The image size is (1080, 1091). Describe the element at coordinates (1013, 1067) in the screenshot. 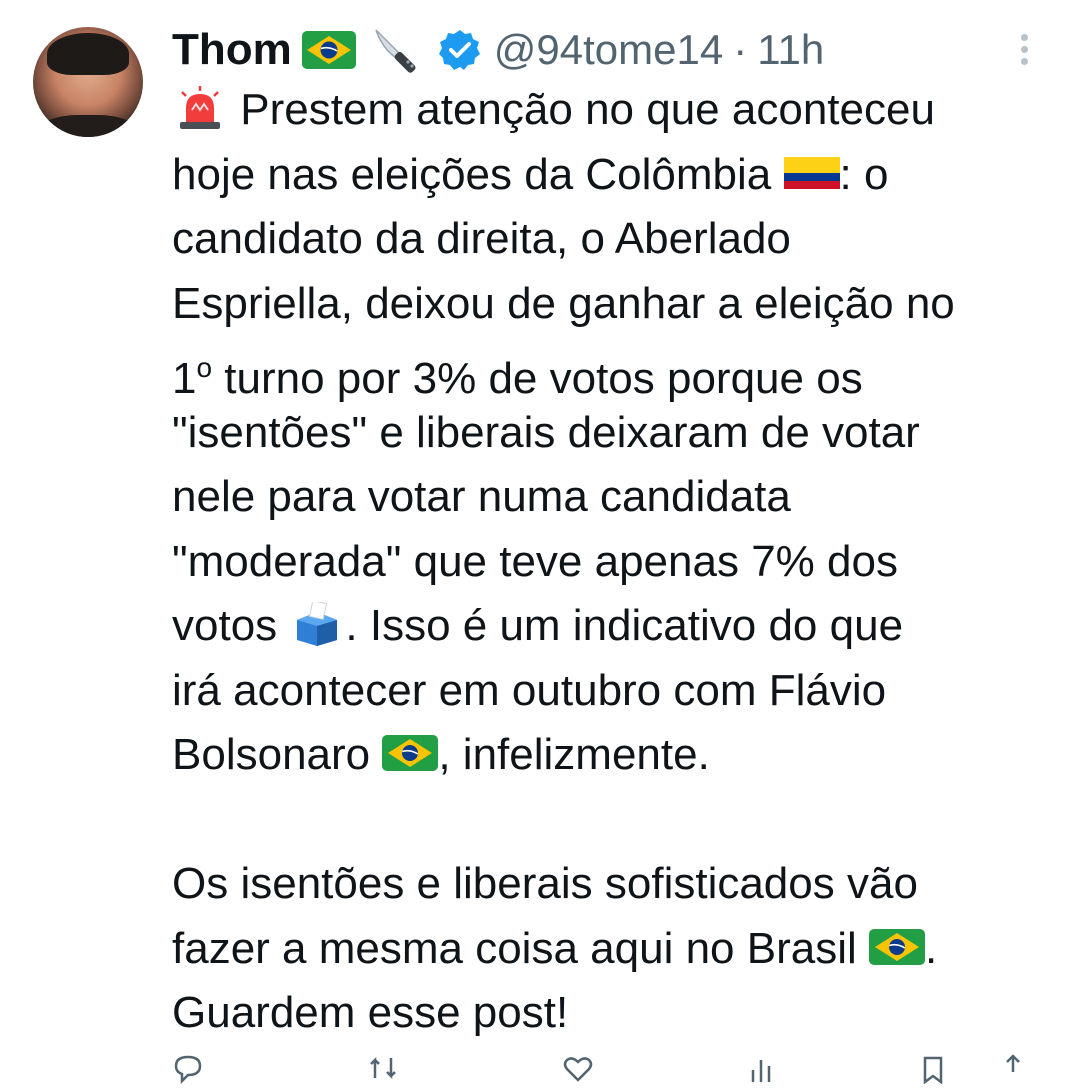

I see `share-icon` at that location.